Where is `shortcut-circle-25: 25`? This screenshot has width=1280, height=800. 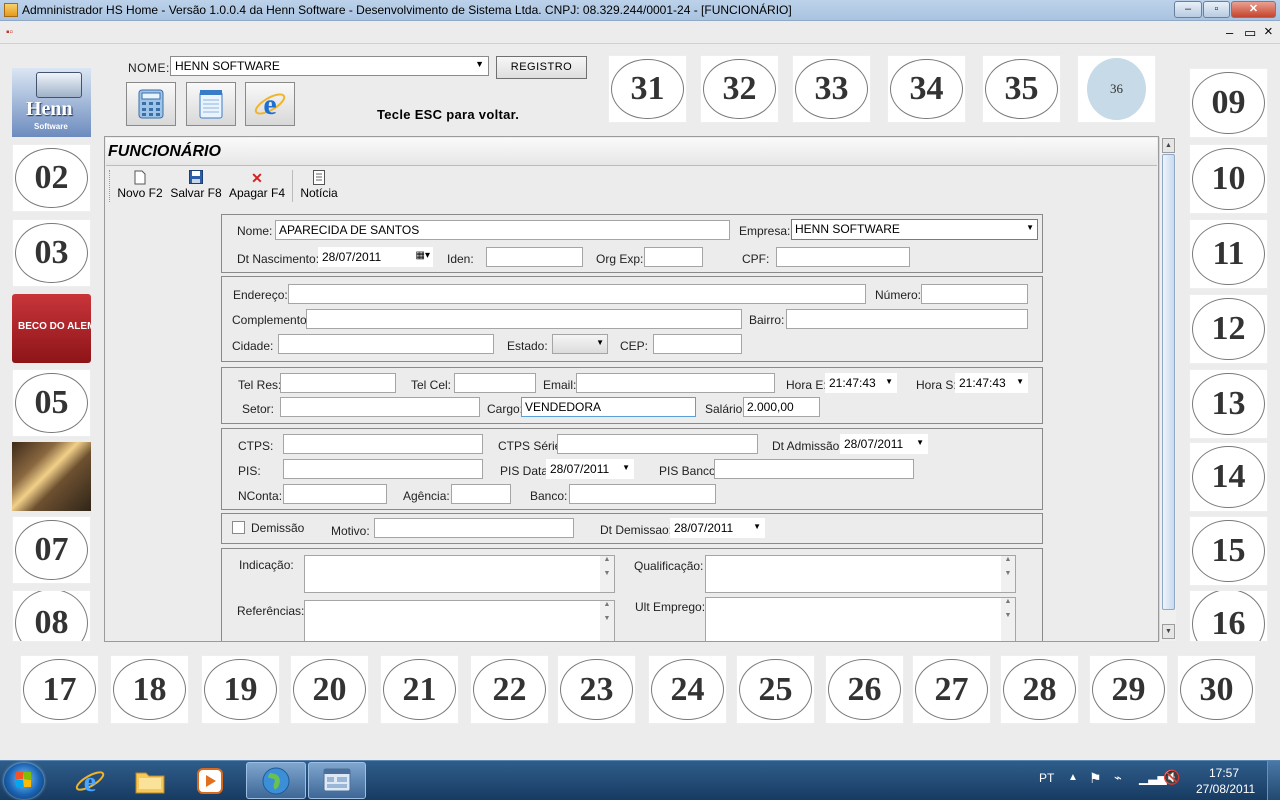
shortcut-circle-25: 25 is located at coordinates (775, 689).